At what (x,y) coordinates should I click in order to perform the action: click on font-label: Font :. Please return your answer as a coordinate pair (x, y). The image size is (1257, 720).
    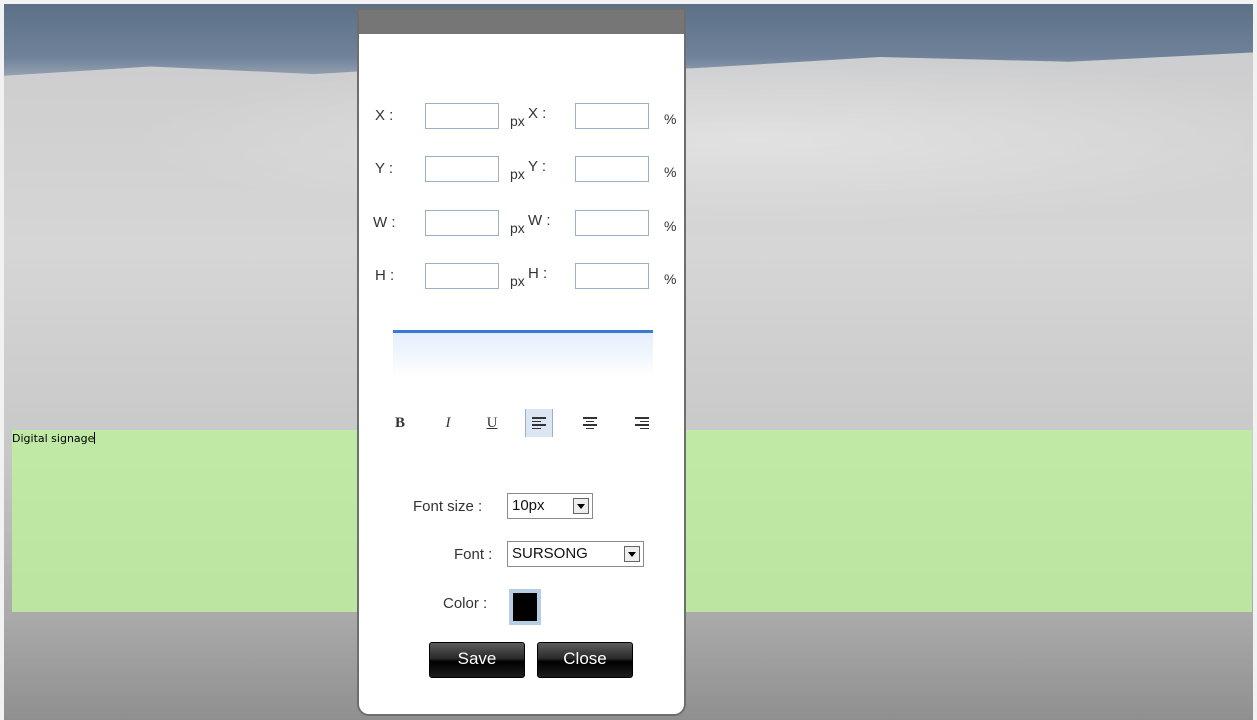
    Looking at the image, I should click on (473, 554).